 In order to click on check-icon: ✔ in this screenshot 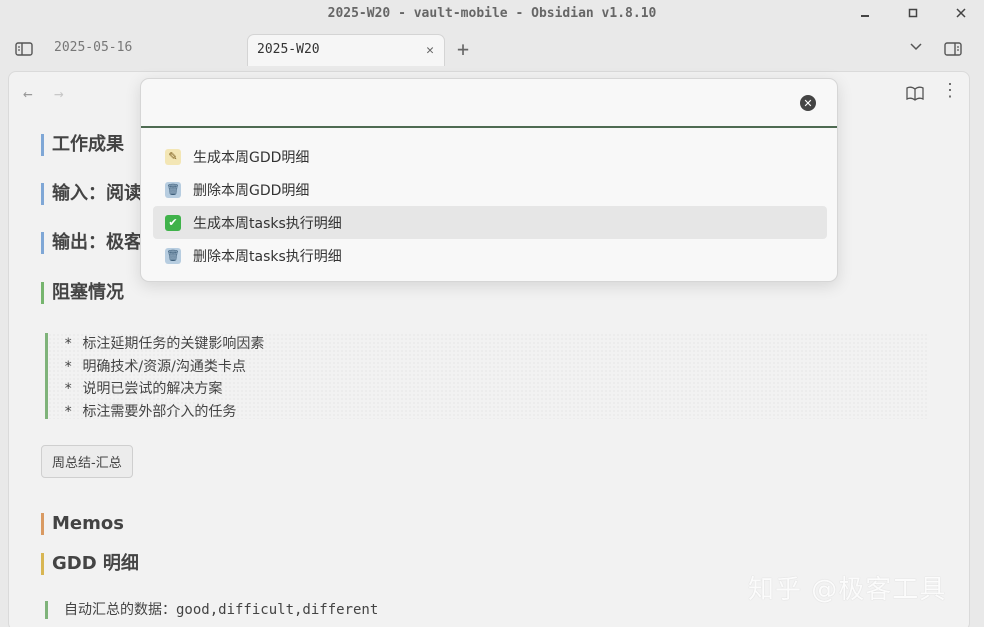, I will do `click(173, 222)`.